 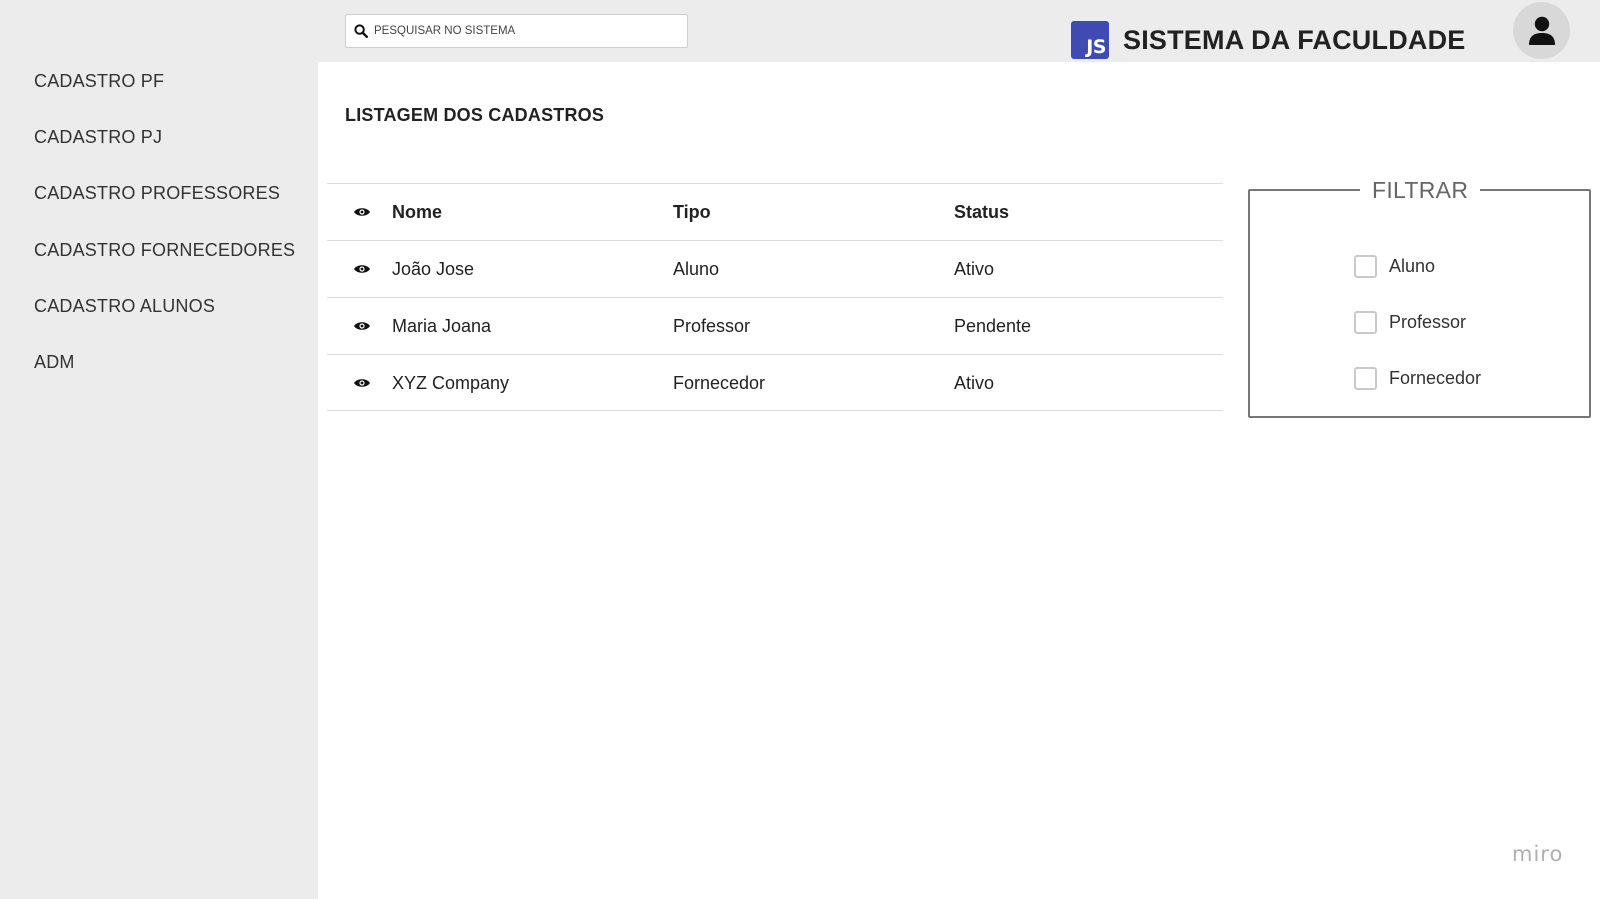 What do you see at coordinates (363, 212) in the screenshot?
I see `eye-icon` at bounding box center [363, 212].